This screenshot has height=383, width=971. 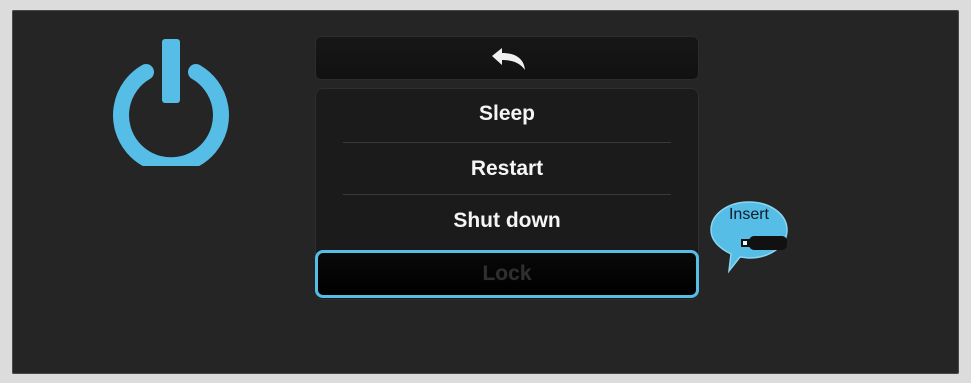 I want to click on sleep-button: Sleep, so click(x=507, y=114).